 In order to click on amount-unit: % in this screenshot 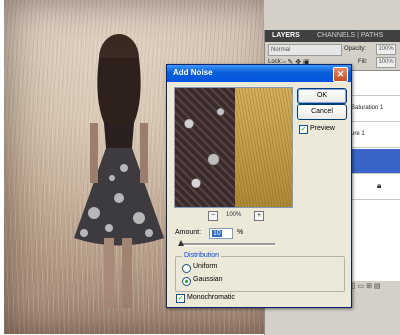, I will do `click(240, 232)`.